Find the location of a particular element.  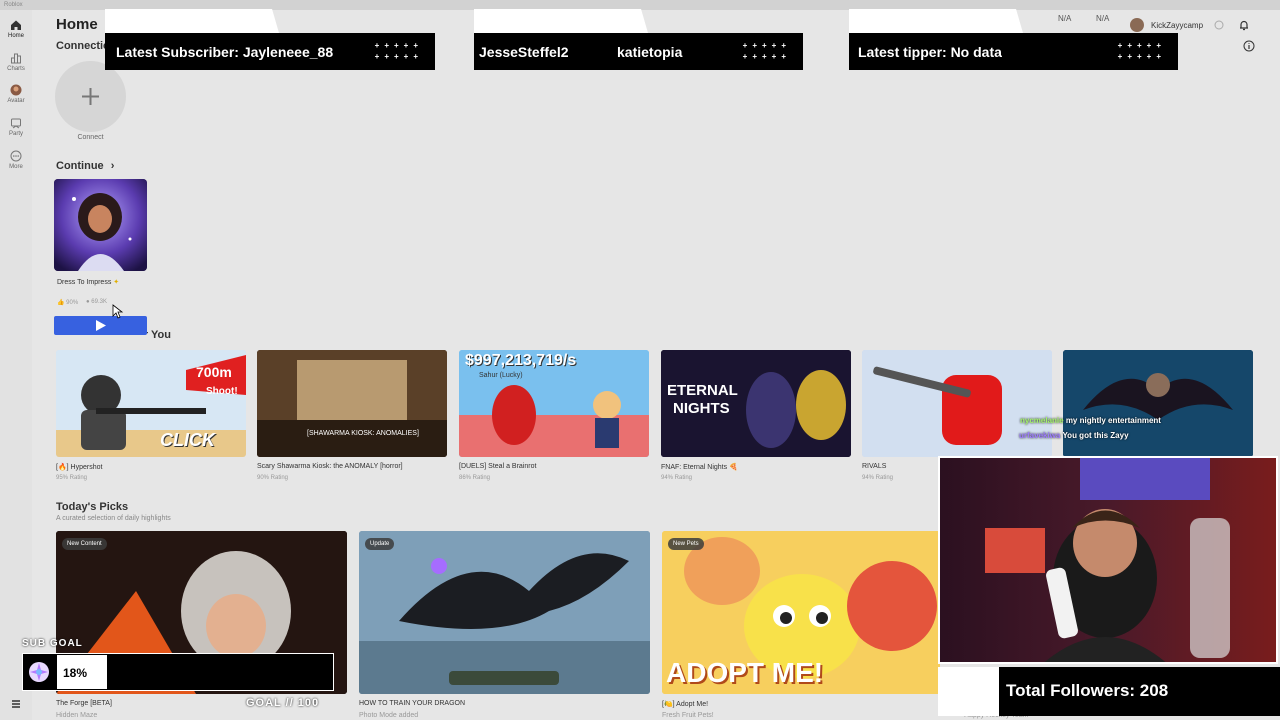

pick-thumbnail-dragon: Update is located at coordinates (504, 612).